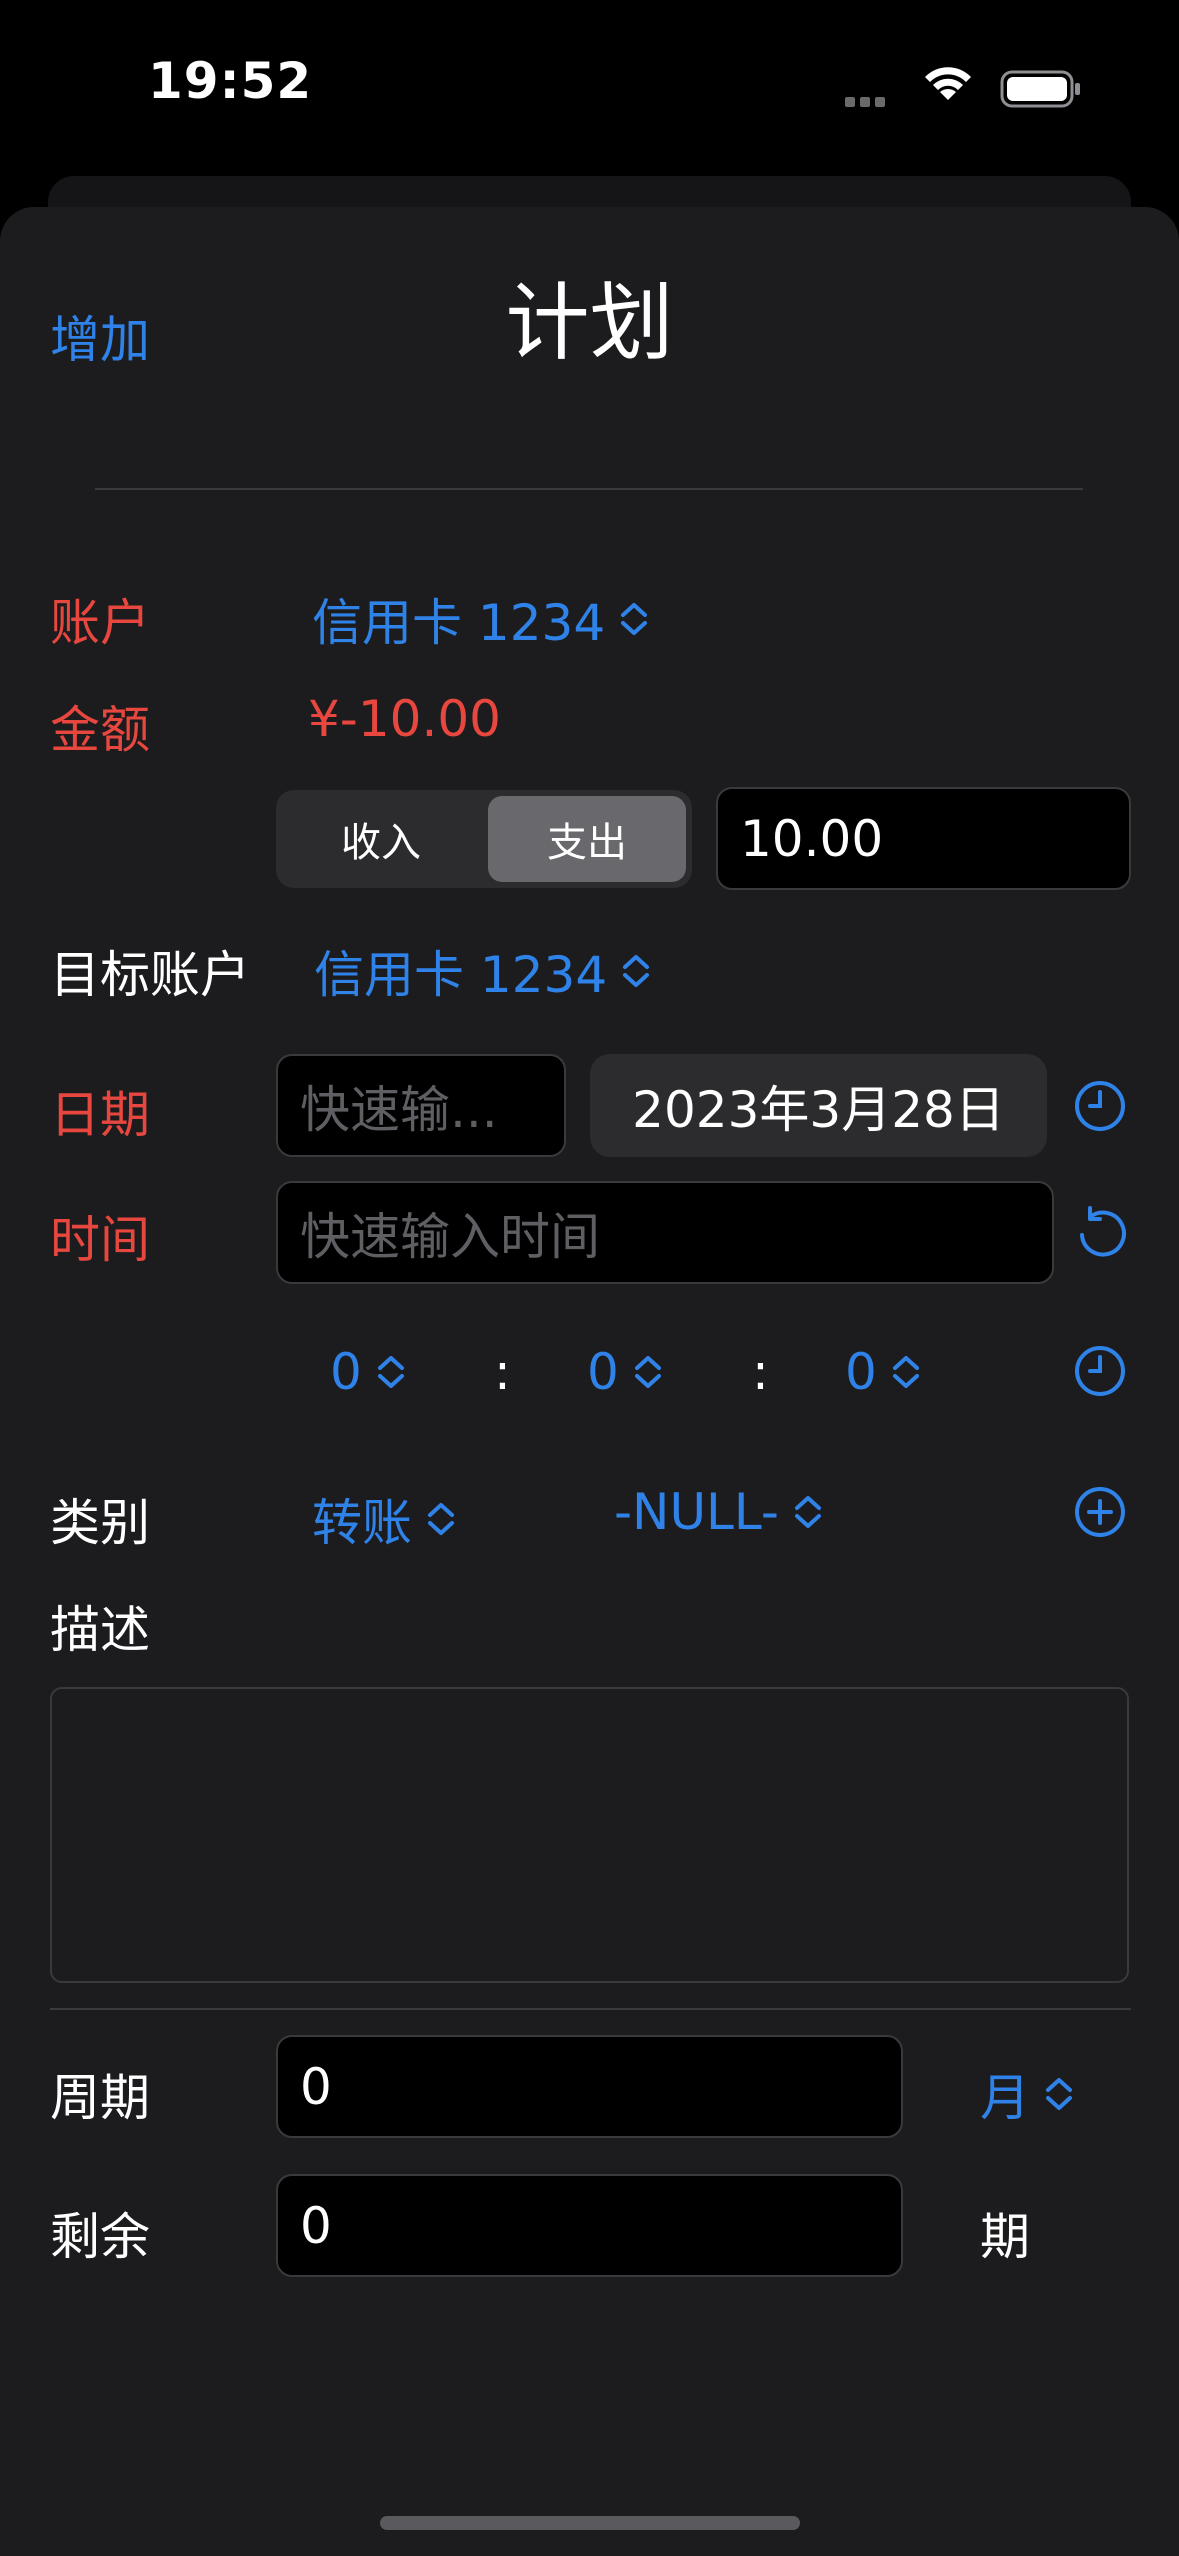 This screenshot has width=1179, height=2556. Describe the element at coordinates (100, 1523) in the screenshot. I see `category-label: 类别` at that location.